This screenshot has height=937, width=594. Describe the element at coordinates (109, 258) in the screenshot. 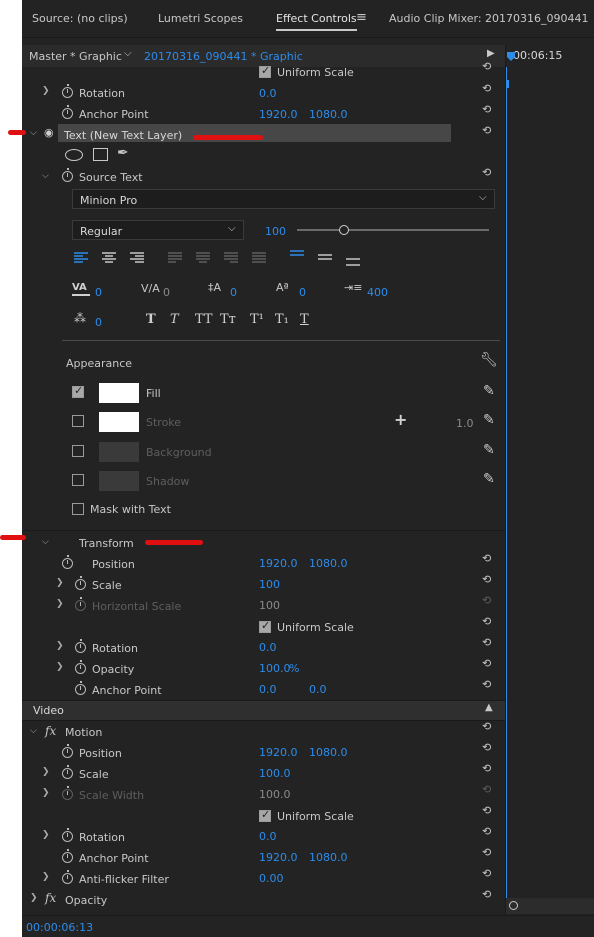

I see `align-center-icon` at that location.